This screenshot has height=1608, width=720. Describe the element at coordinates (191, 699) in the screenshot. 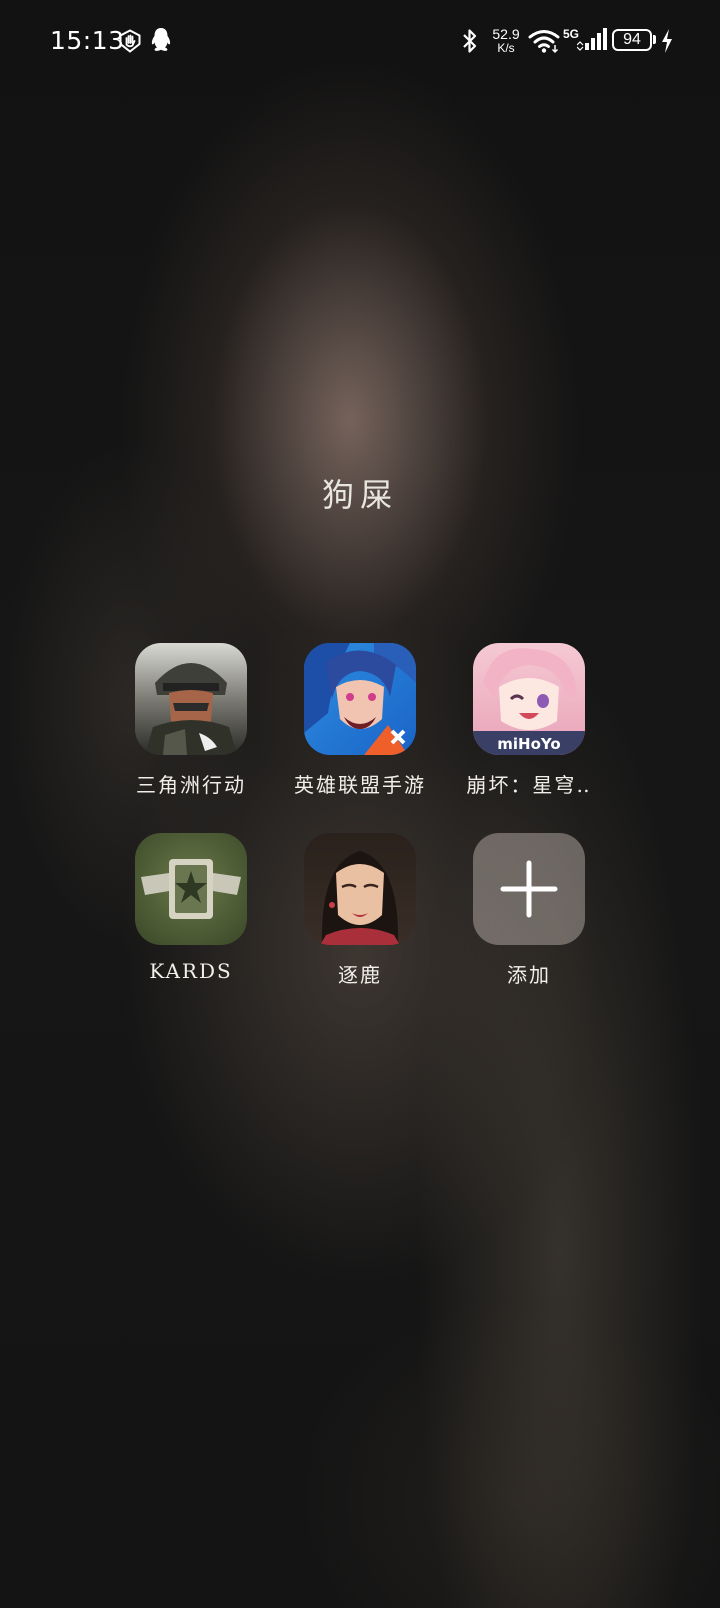

I see `delta-force-app-icon` at that location.